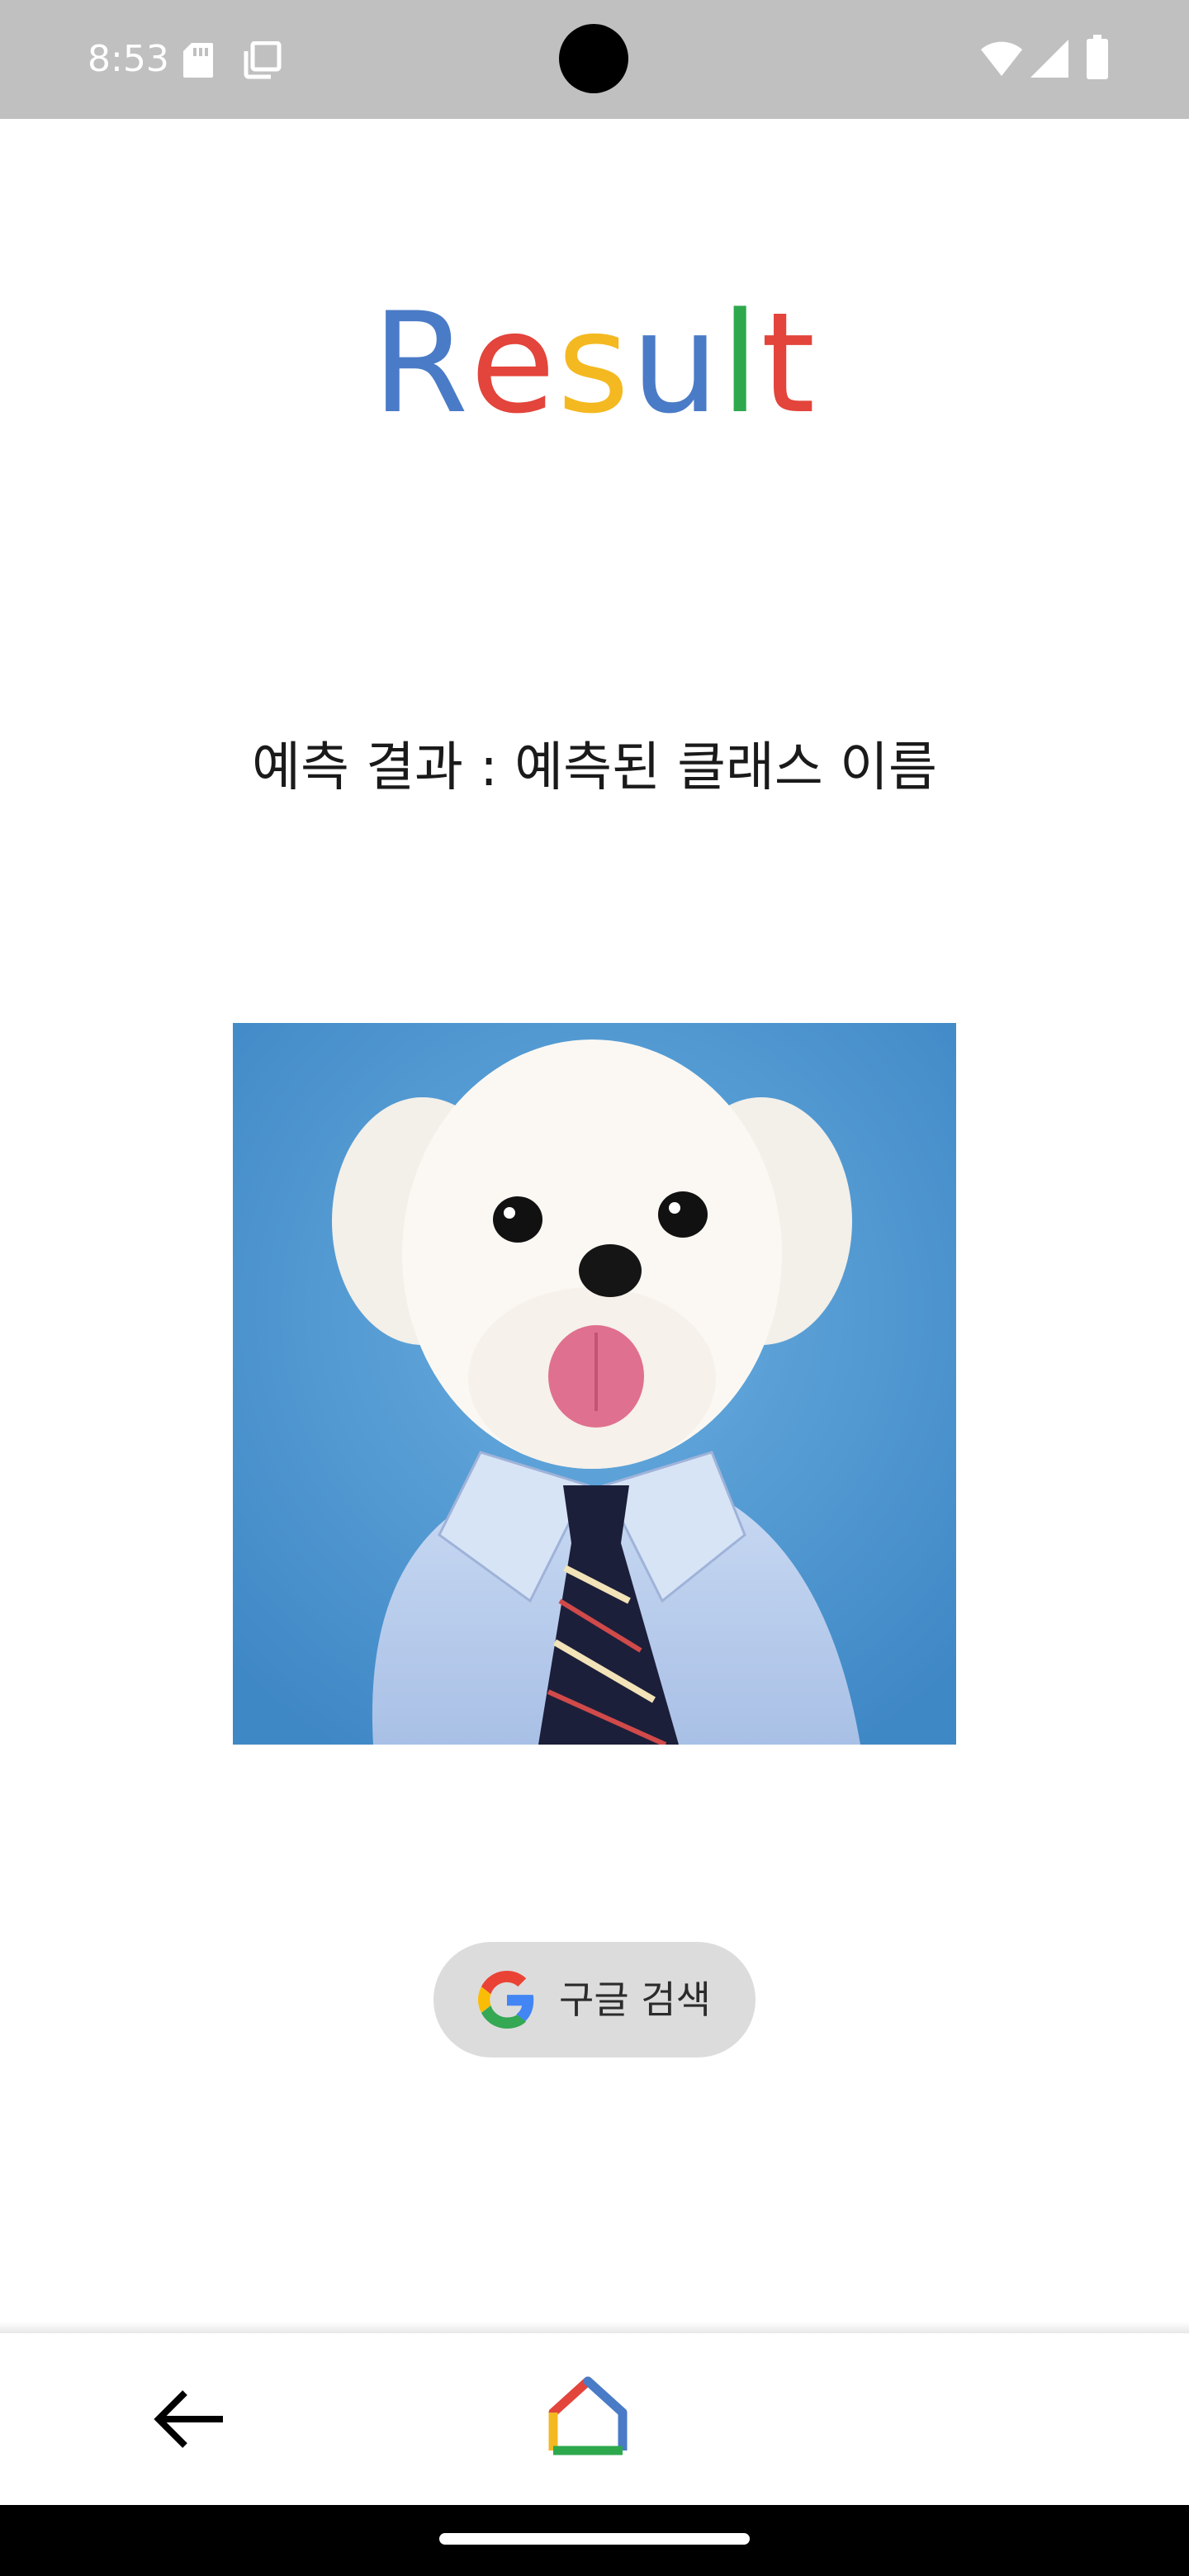  What do you see at coordinates (788, 363) in the screenshot?
I see `title-letter: t` at bounding box center [788, 363].